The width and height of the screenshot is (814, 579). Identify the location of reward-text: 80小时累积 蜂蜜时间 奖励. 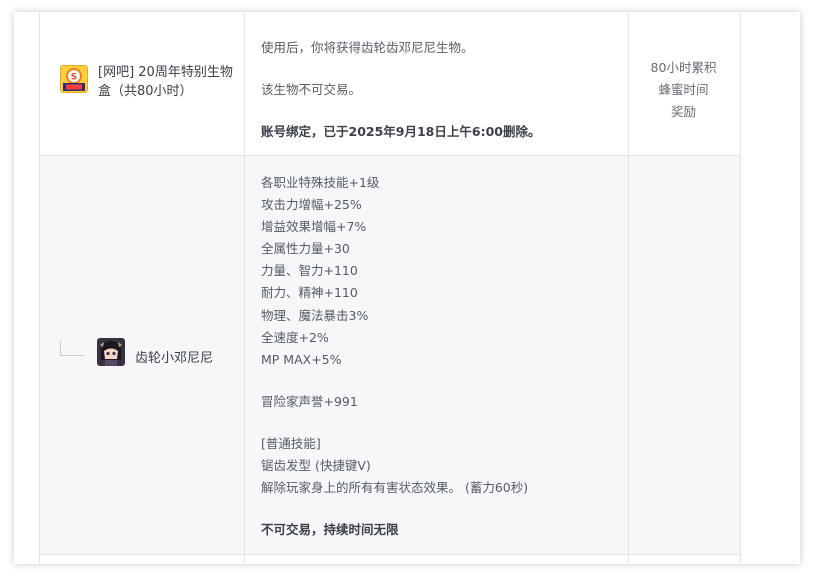
(683, 90).